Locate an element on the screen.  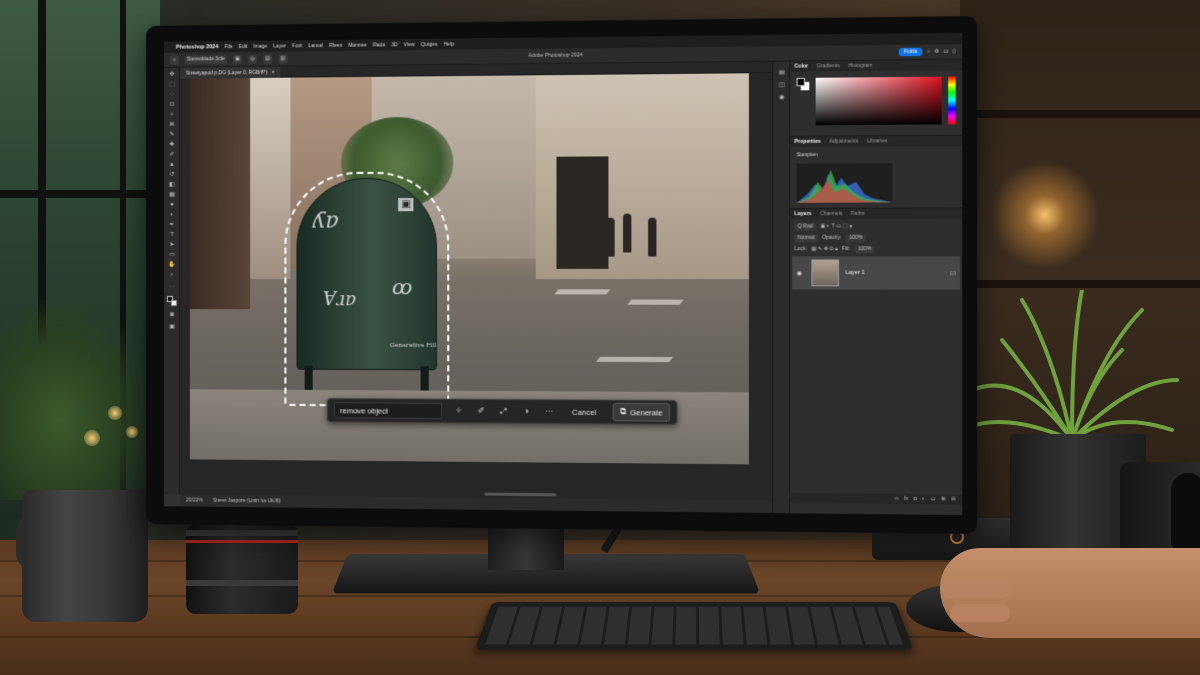
share-button: Fuhls is located at coordinates (911, 52).